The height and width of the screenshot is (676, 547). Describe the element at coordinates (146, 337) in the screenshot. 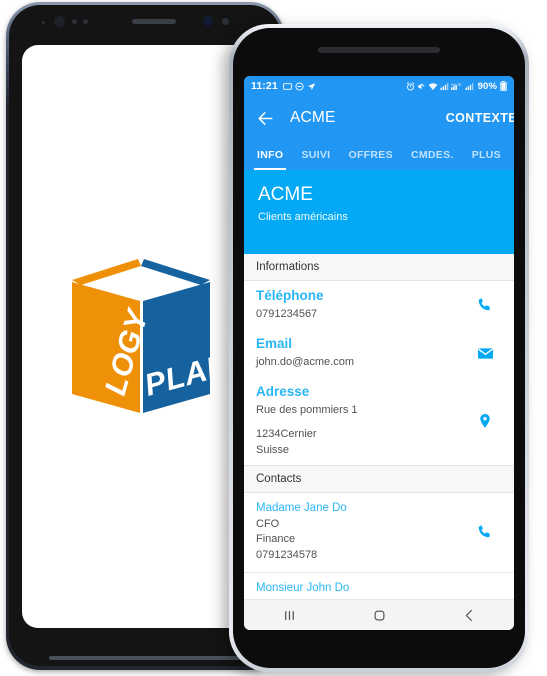

I see `logyplan-logo: LOGY PLAN` at that location.